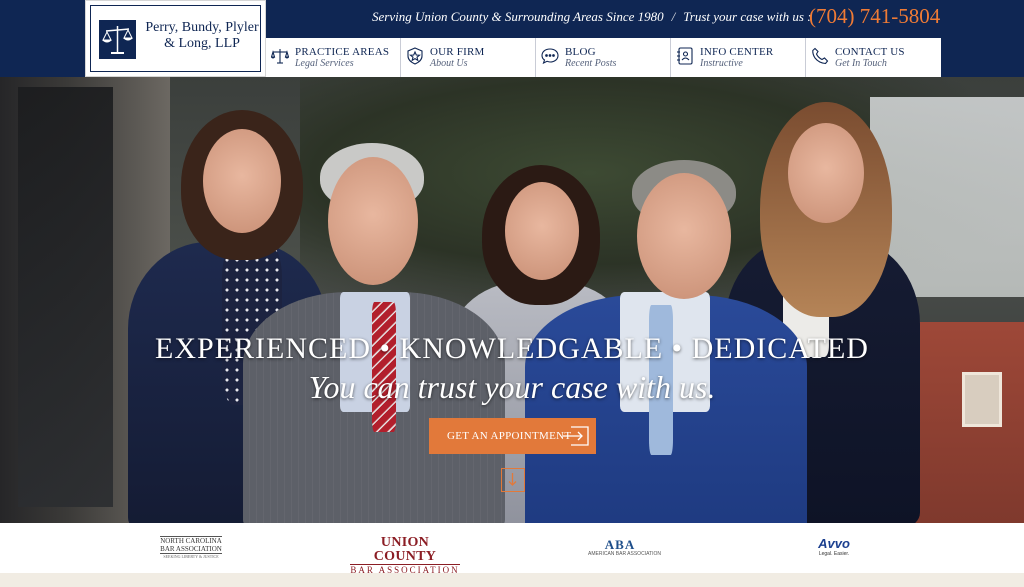 This screenshot has width=1024, height=587. Describe the element at coordinates (861, 63) in the screenshot. I see `nav-item-subtitle: Get In Touch` at that location.